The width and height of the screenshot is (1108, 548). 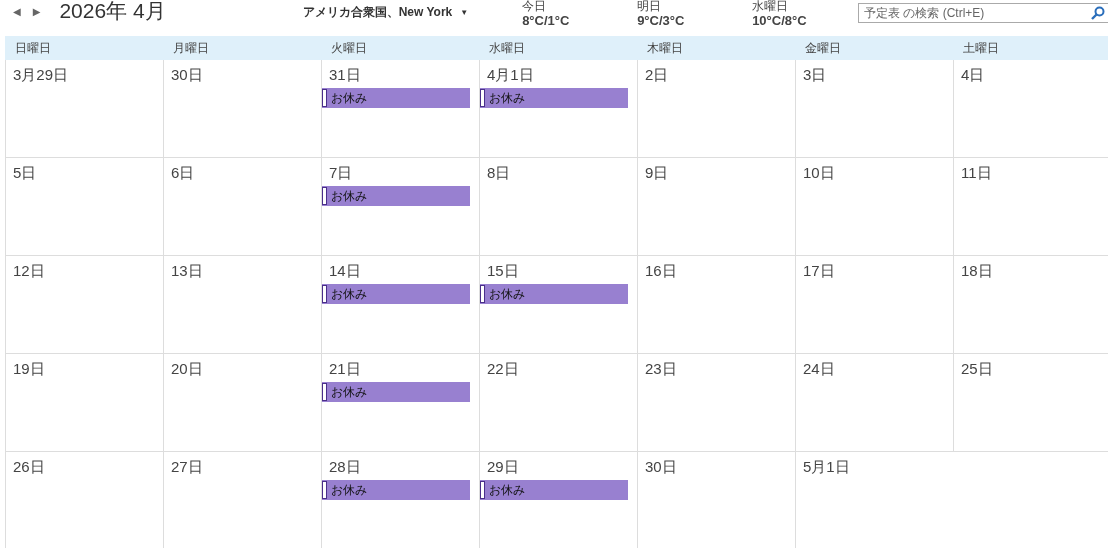 I want to click on day-cell: 28日 お休み, so click(x=400, y=500).